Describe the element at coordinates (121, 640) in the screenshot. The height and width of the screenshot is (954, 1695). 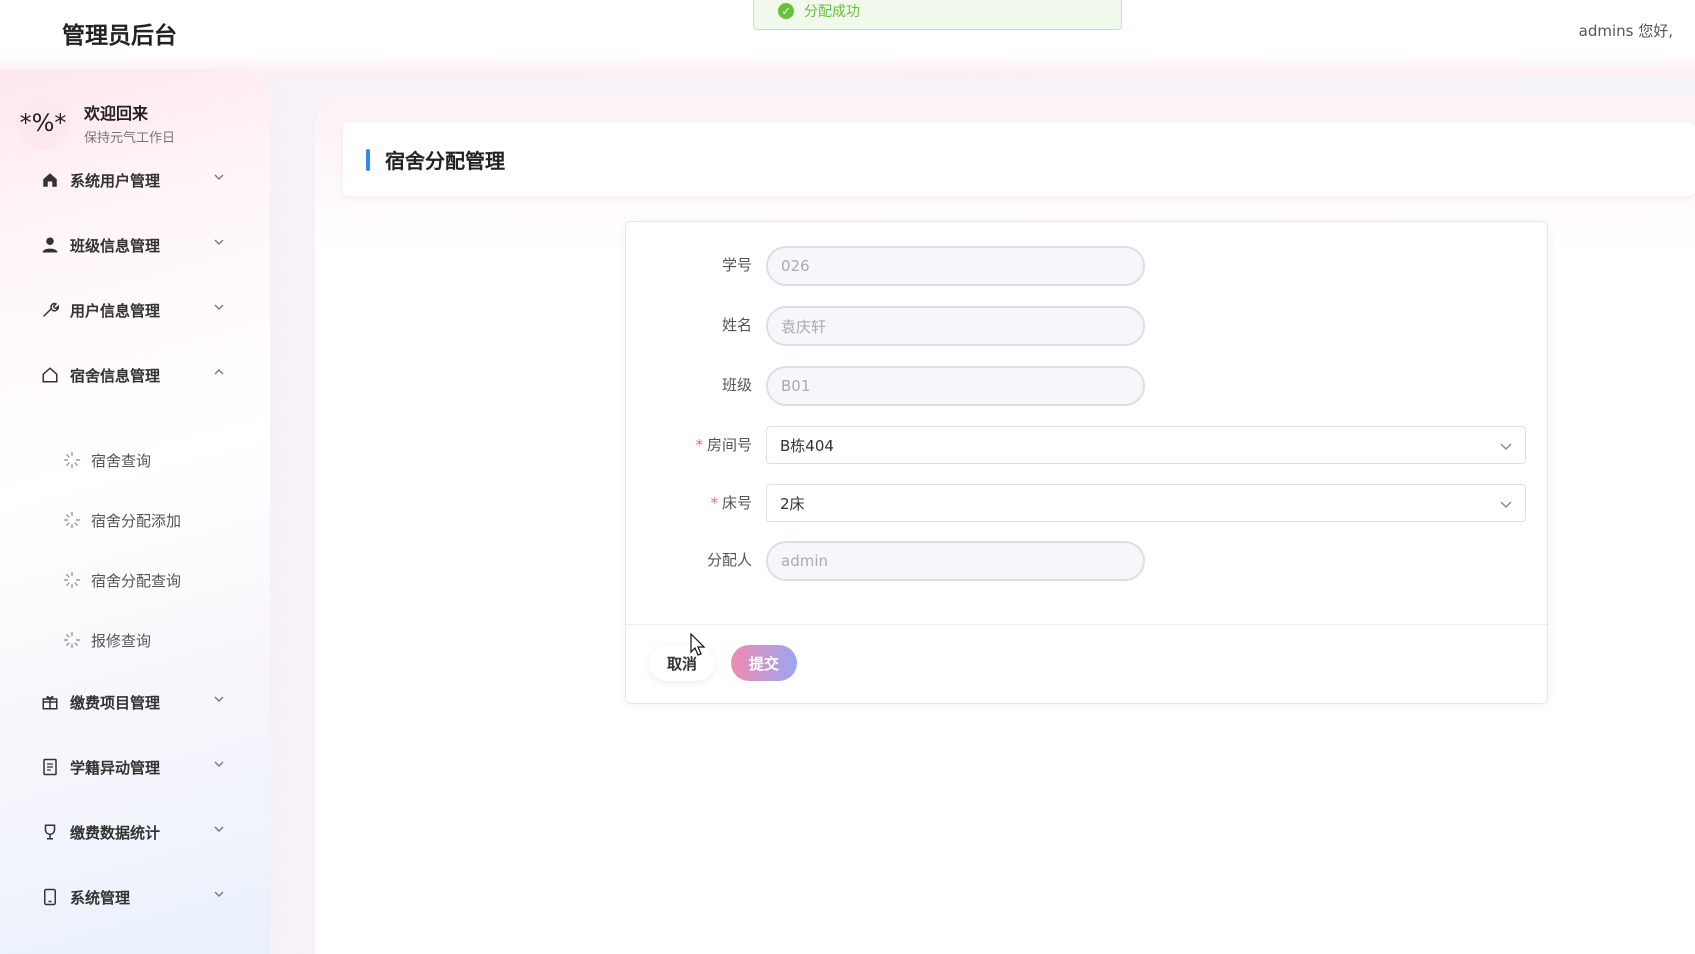
I see `sidebar-subitem-label: 报修查询` at that location.